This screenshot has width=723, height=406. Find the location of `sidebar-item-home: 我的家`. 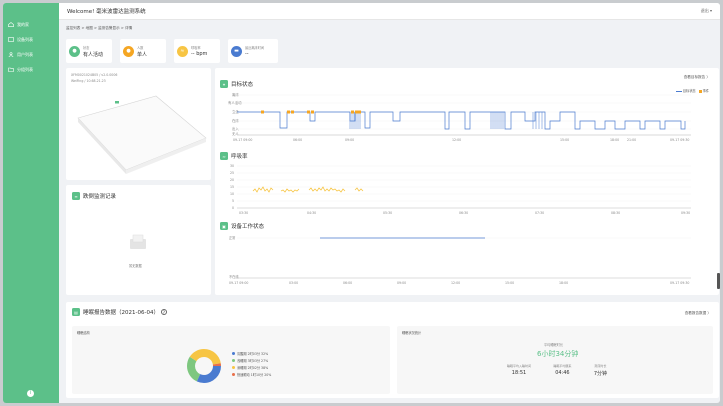

sidebar-item-home: 我的家 is located at coordinates (31, 24).